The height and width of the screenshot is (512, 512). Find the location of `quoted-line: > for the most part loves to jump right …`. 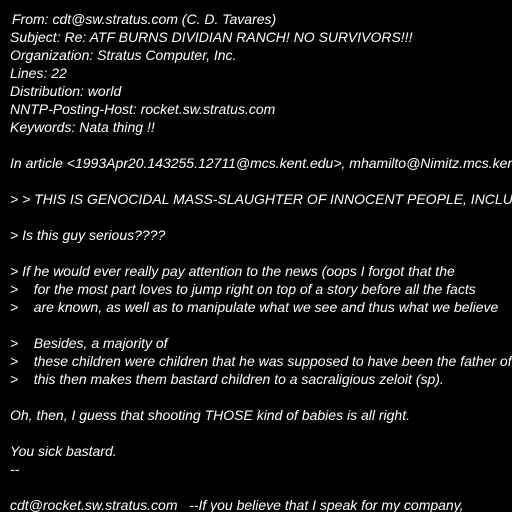

quoted-line: > for the most part loves to jump right … is located at coordinates (243, 289).